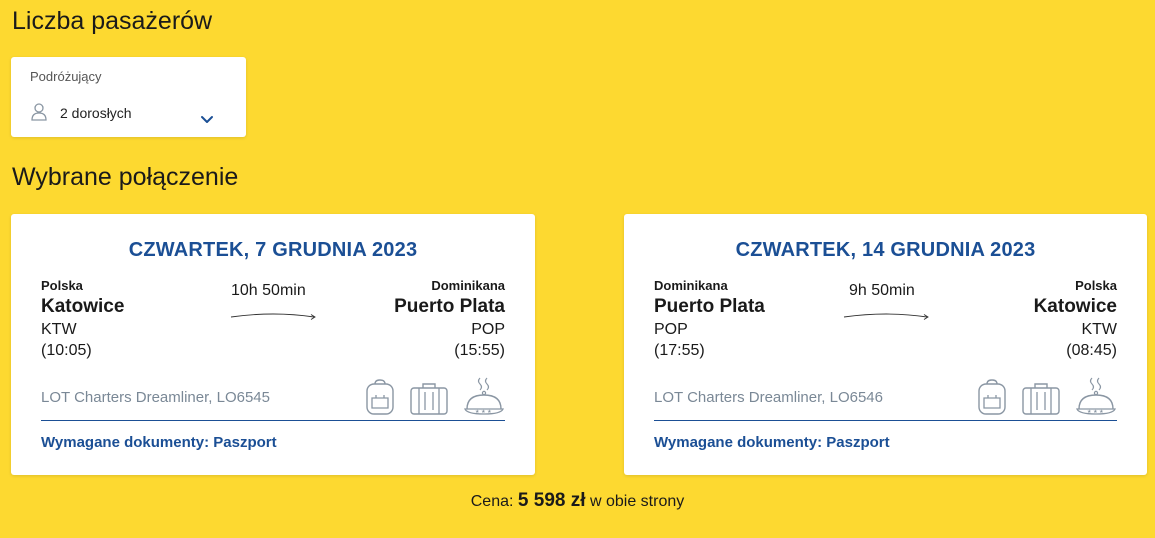 This screenshot has height=538, width=1155. What do you see at coordinates (768, 397) in the screenshot?
I see `carrier-info: LOT Charters Dreamliner, LO6546` at bounding box center [768, 397].